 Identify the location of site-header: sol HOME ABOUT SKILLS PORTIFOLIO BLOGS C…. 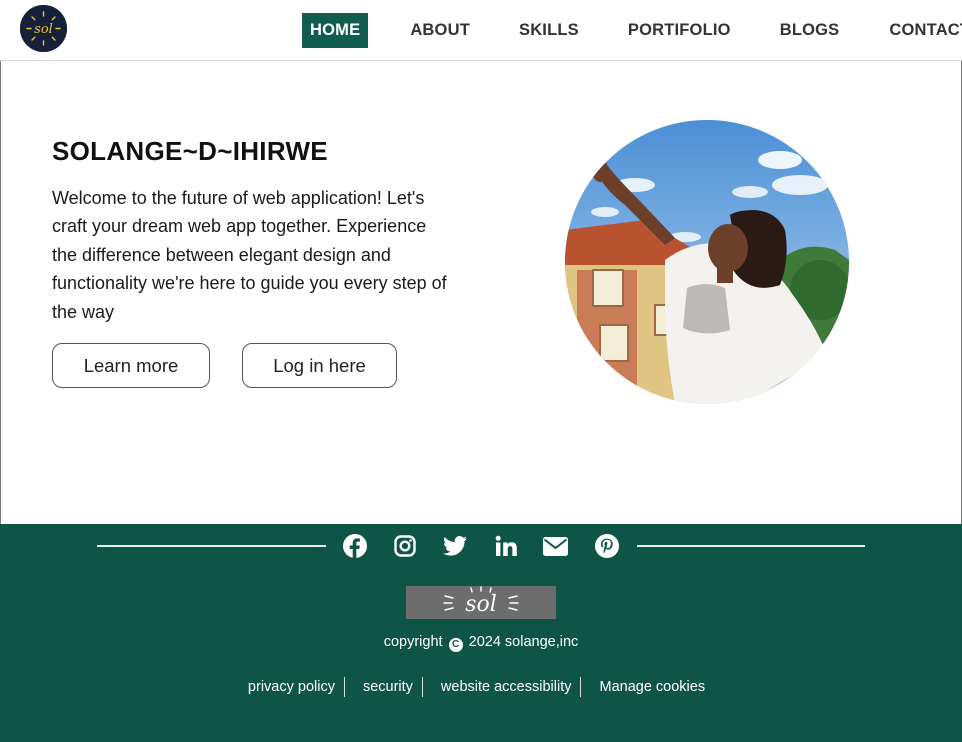
(481, 30).